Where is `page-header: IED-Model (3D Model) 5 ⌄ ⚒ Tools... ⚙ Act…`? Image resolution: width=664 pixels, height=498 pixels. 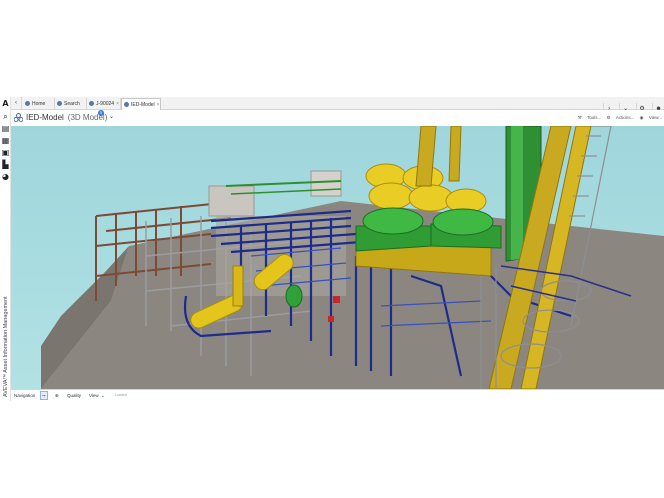 page-header: IED-Model (3D Model) 5 ⌄ ⚒ Tools... ⚙ Act… is located at coordinates (337, 117).